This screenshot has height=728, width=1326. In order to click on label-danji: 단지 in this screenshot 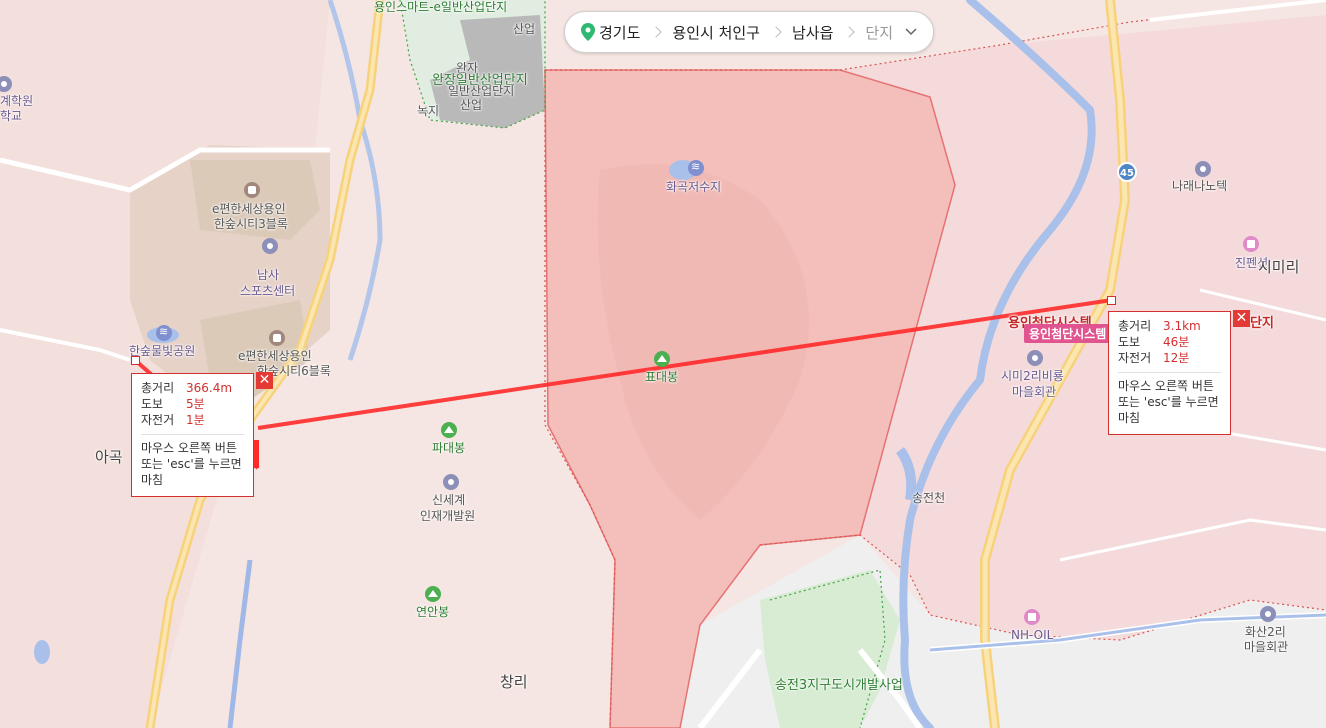, I will do `click(1262, 323)`.